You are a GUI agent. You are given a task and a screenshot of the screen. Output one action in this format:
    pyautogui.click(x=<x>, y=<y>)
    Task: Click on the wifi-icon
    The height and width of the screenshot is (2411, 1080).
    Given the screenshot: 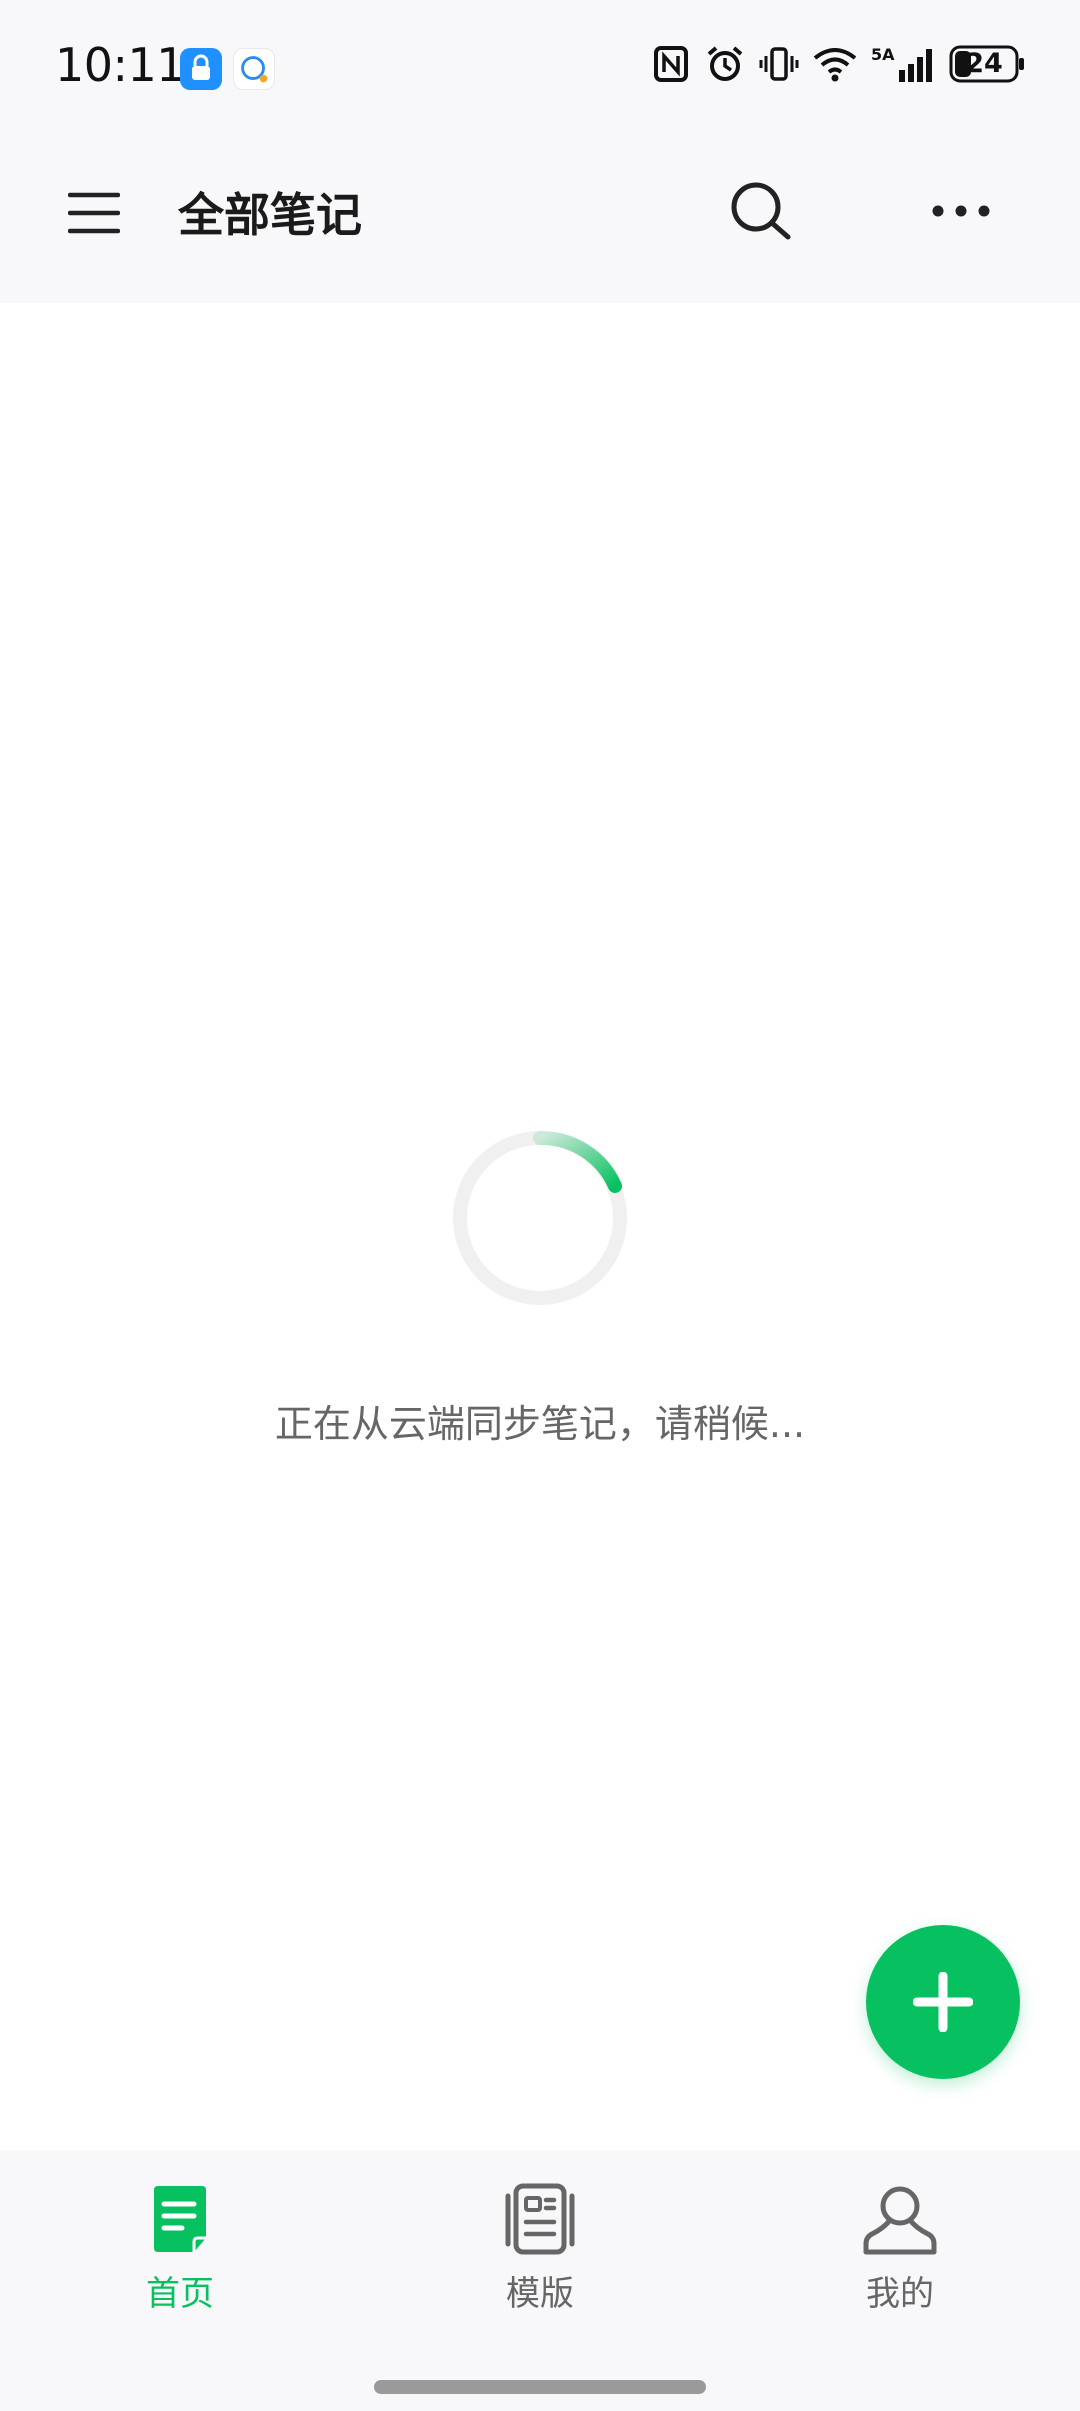 What is the action you would take?
    pyautogui.click(x=835, y=65)
    